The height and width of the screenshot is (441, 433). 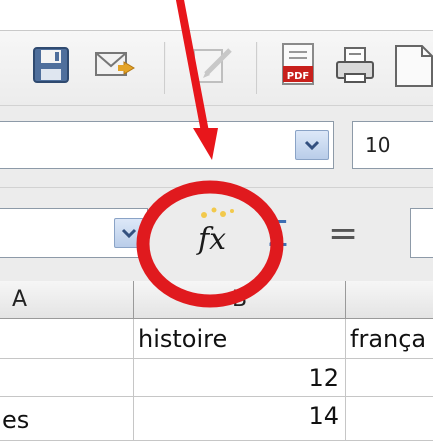 What do you see at coordinates (392, 145) in the screenshot?
I see `font-size-field: 10` at bounding box center [392, 145].